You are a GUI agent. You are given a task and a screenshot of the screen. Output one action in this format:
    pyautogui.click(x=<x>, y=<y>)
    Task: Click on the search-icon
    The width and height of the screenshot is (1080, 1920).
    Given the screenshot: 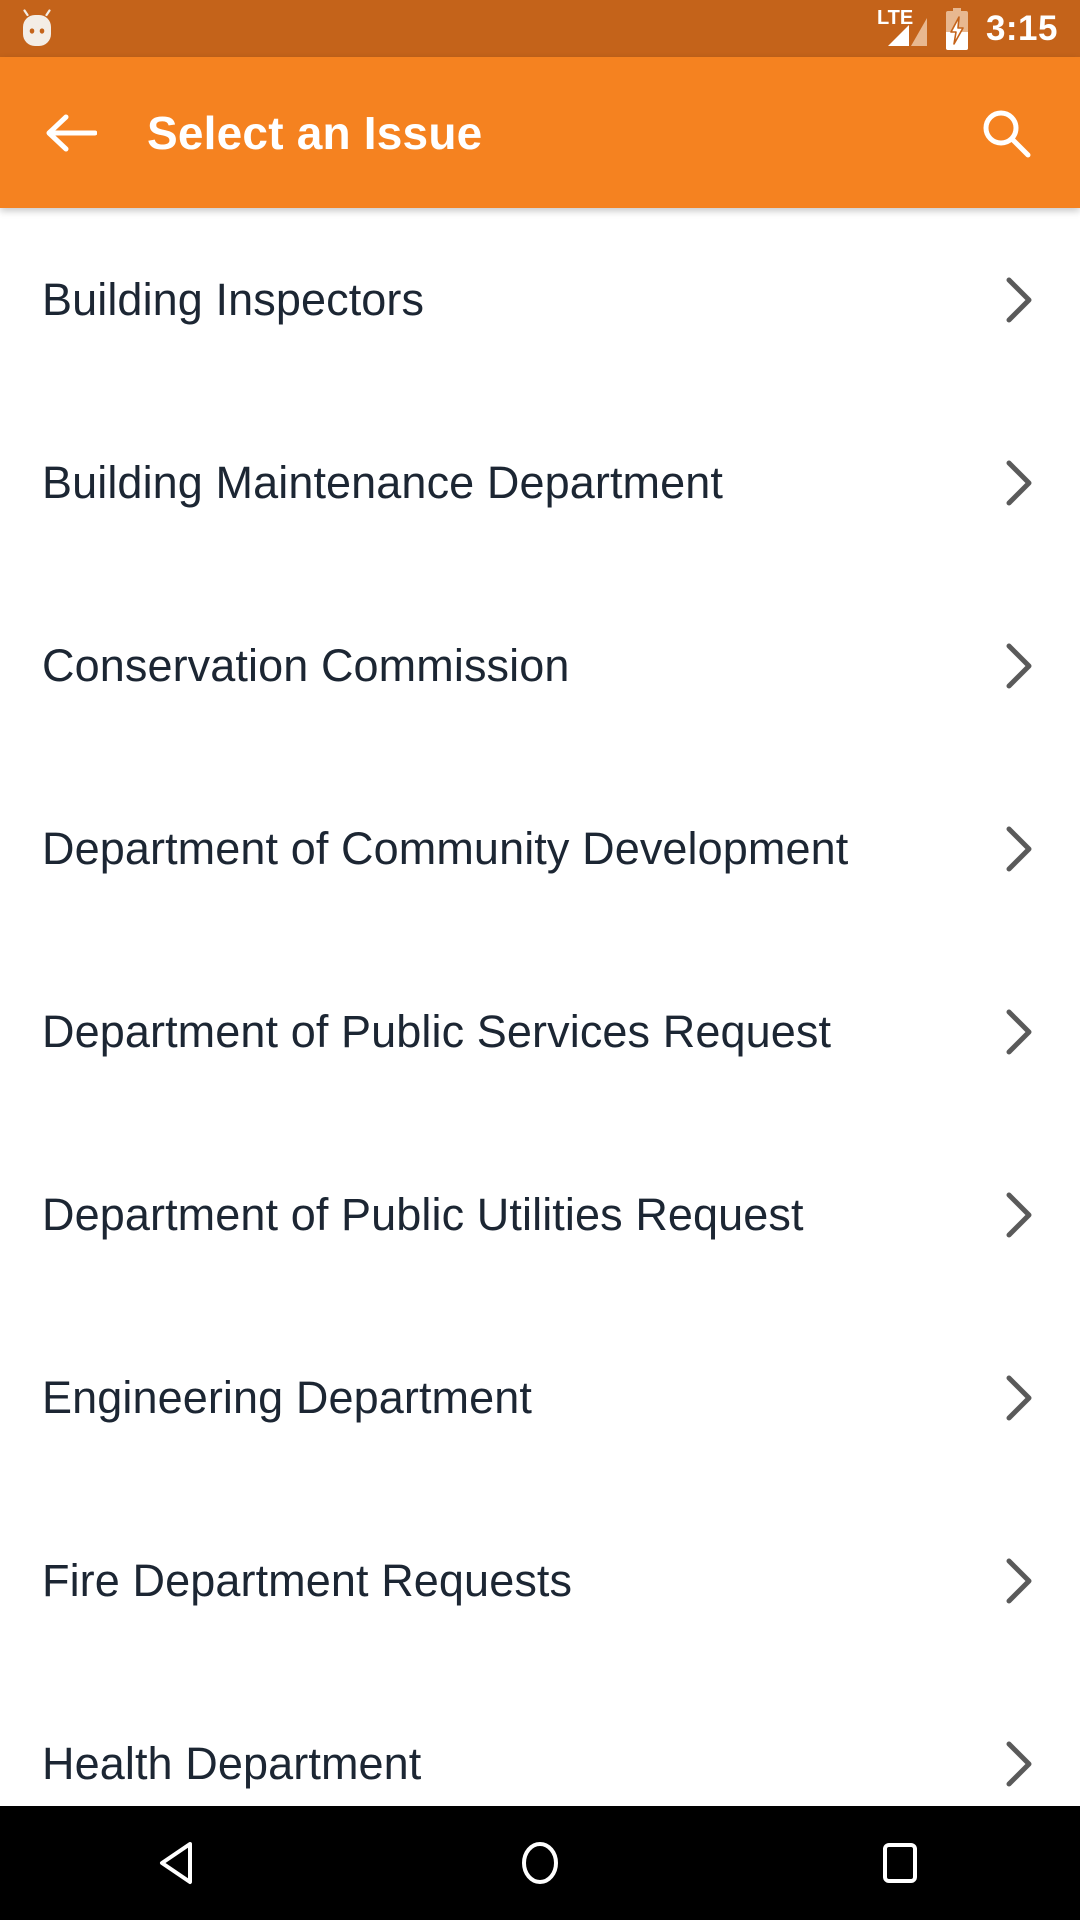 What is the action you would take?
    pyautogui.click(x=1007, y=133)
    